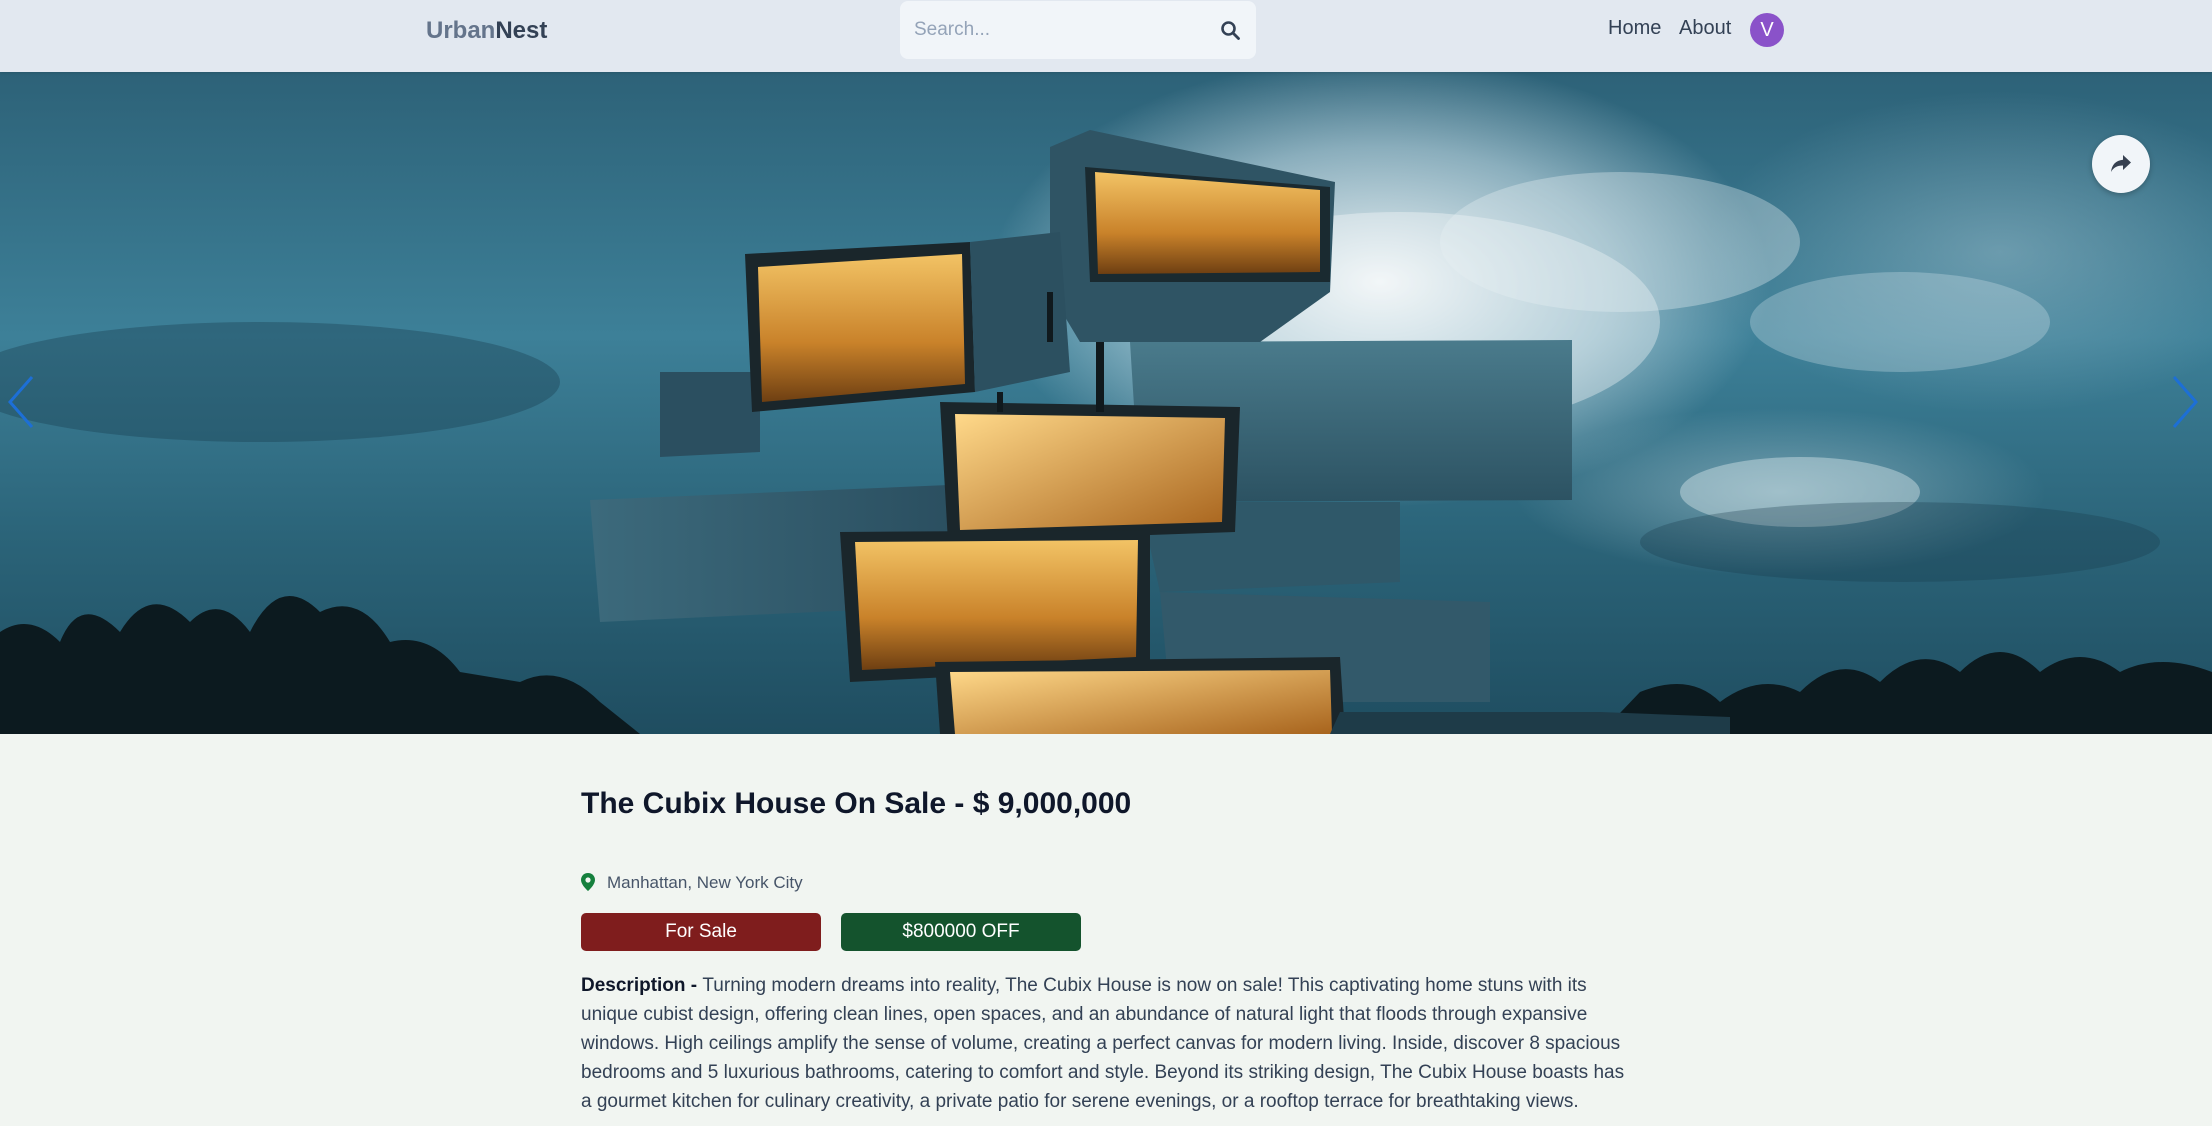 The image size is (2212, 1126). I want to click on search-input, so click(1059, 30).